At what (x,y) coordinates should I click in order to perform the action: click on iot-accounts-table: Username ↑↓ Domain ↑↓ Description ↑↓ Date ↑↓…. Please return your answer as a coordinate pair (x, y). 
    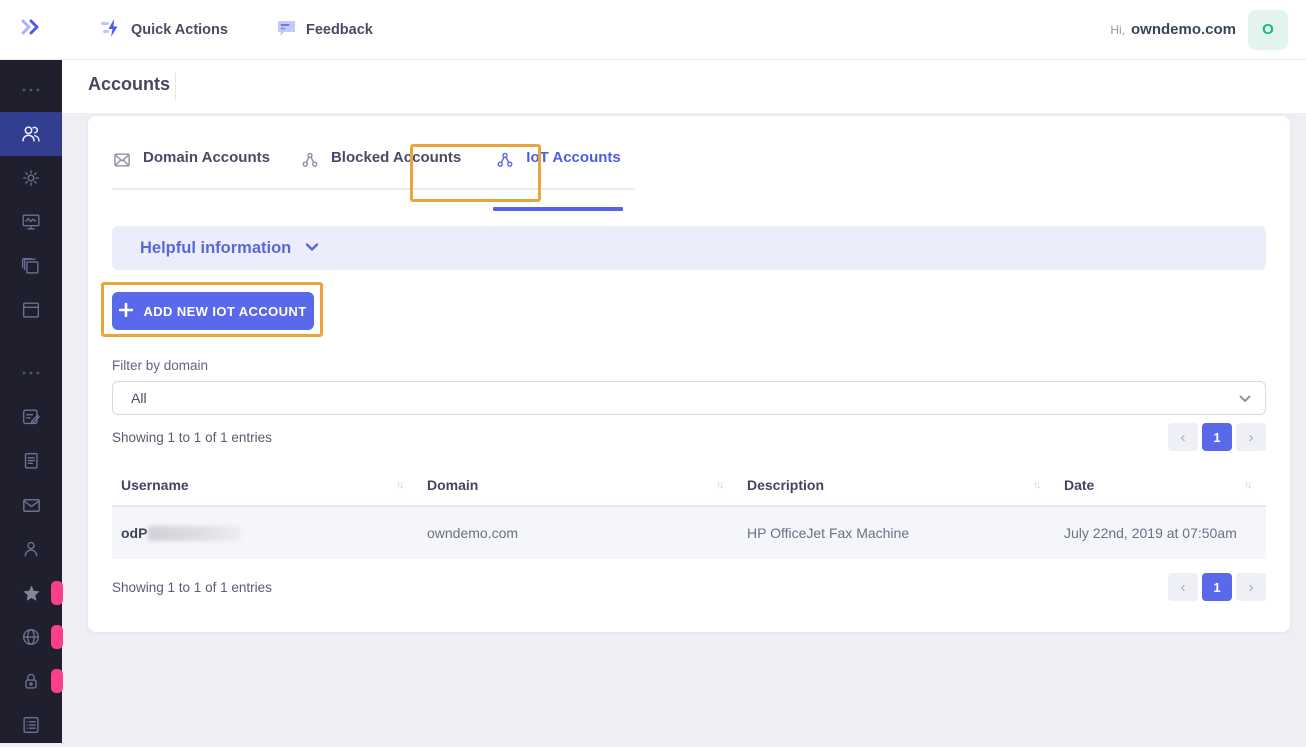
    Looking at the image, I should click on (689, 513).